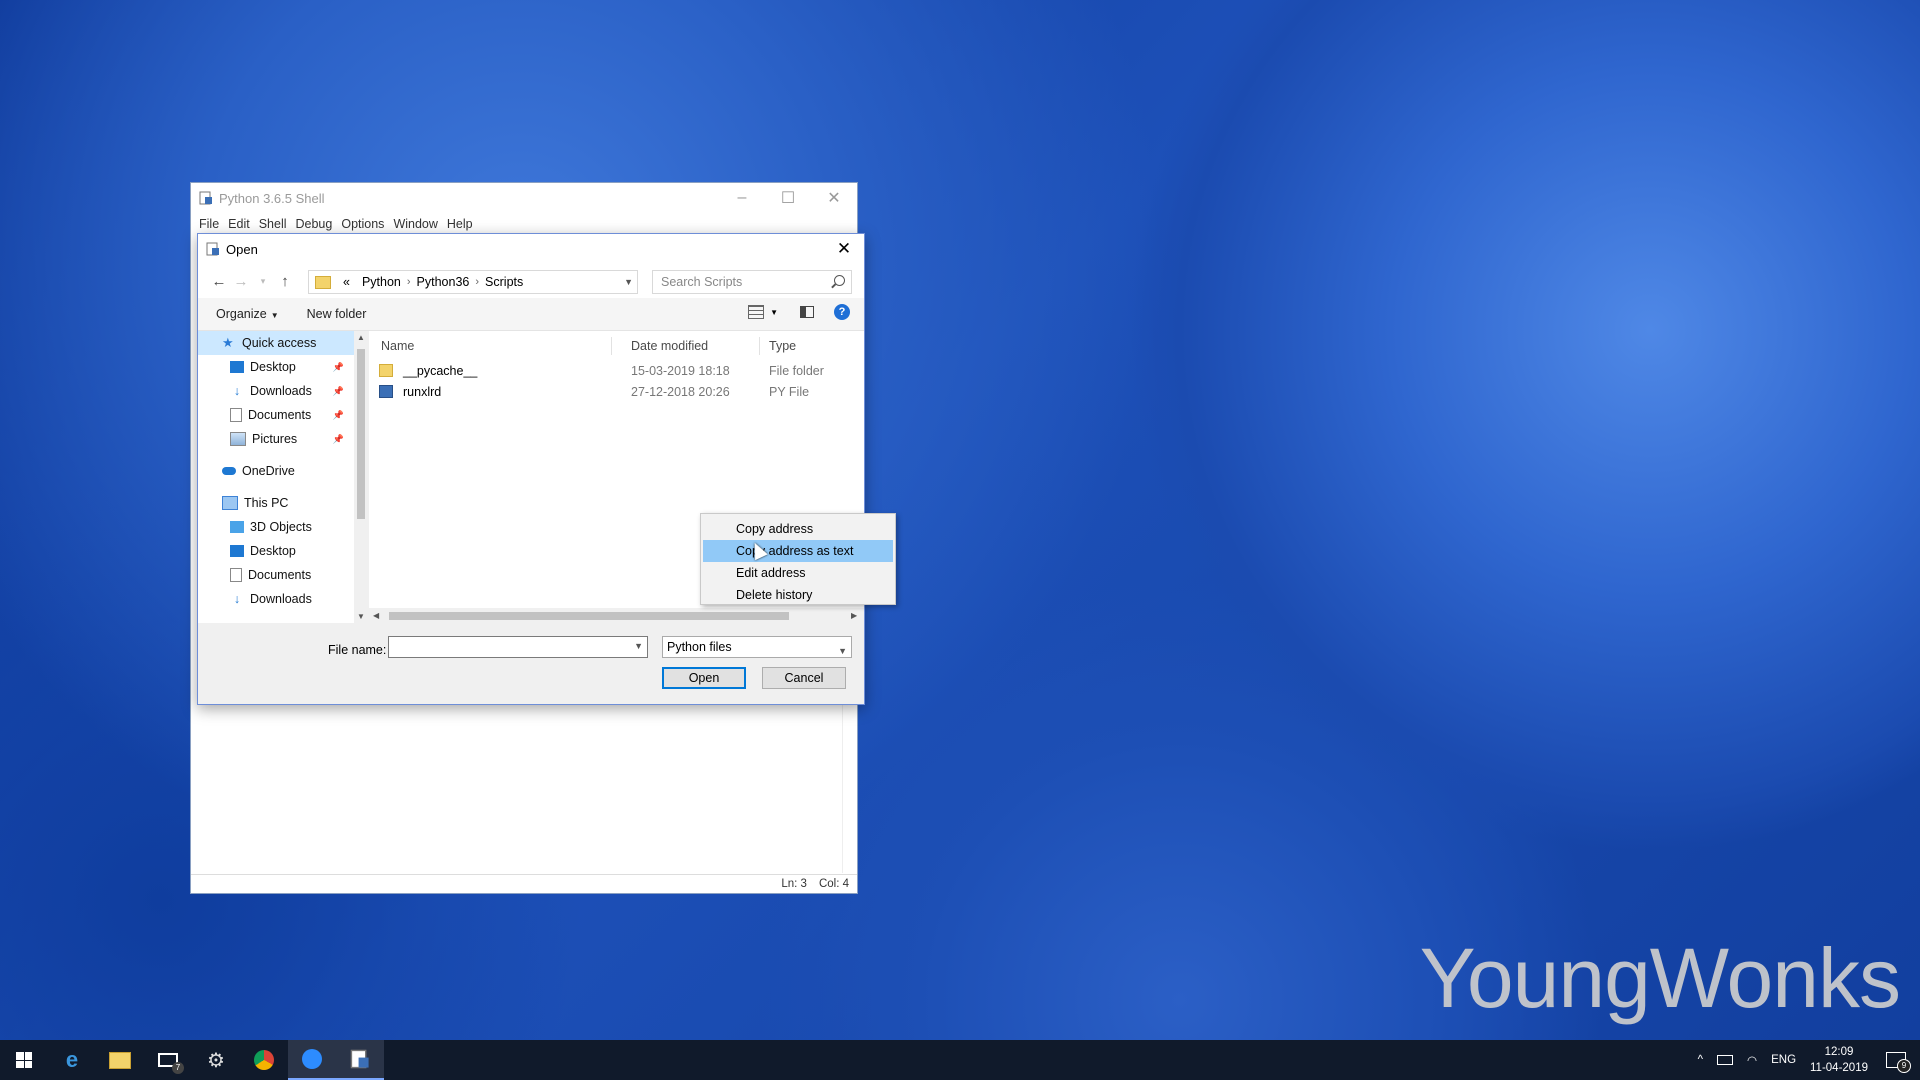  I want to click on dialog-close-button: ✕, so click(844, 249).